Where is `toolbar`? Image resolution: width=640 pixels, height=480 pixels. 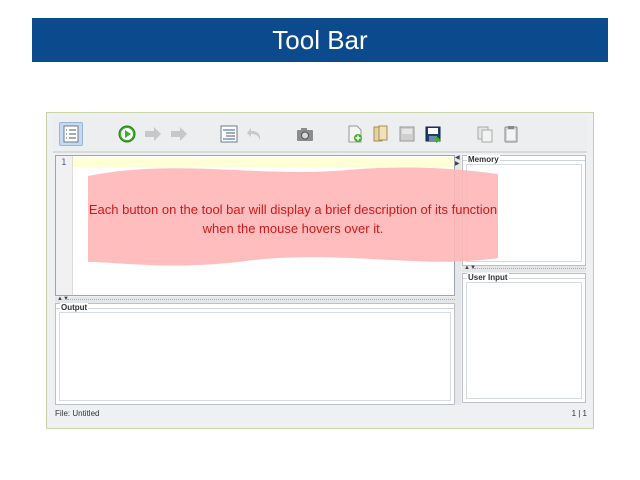
toolbar is located at coordinates (320, 134).